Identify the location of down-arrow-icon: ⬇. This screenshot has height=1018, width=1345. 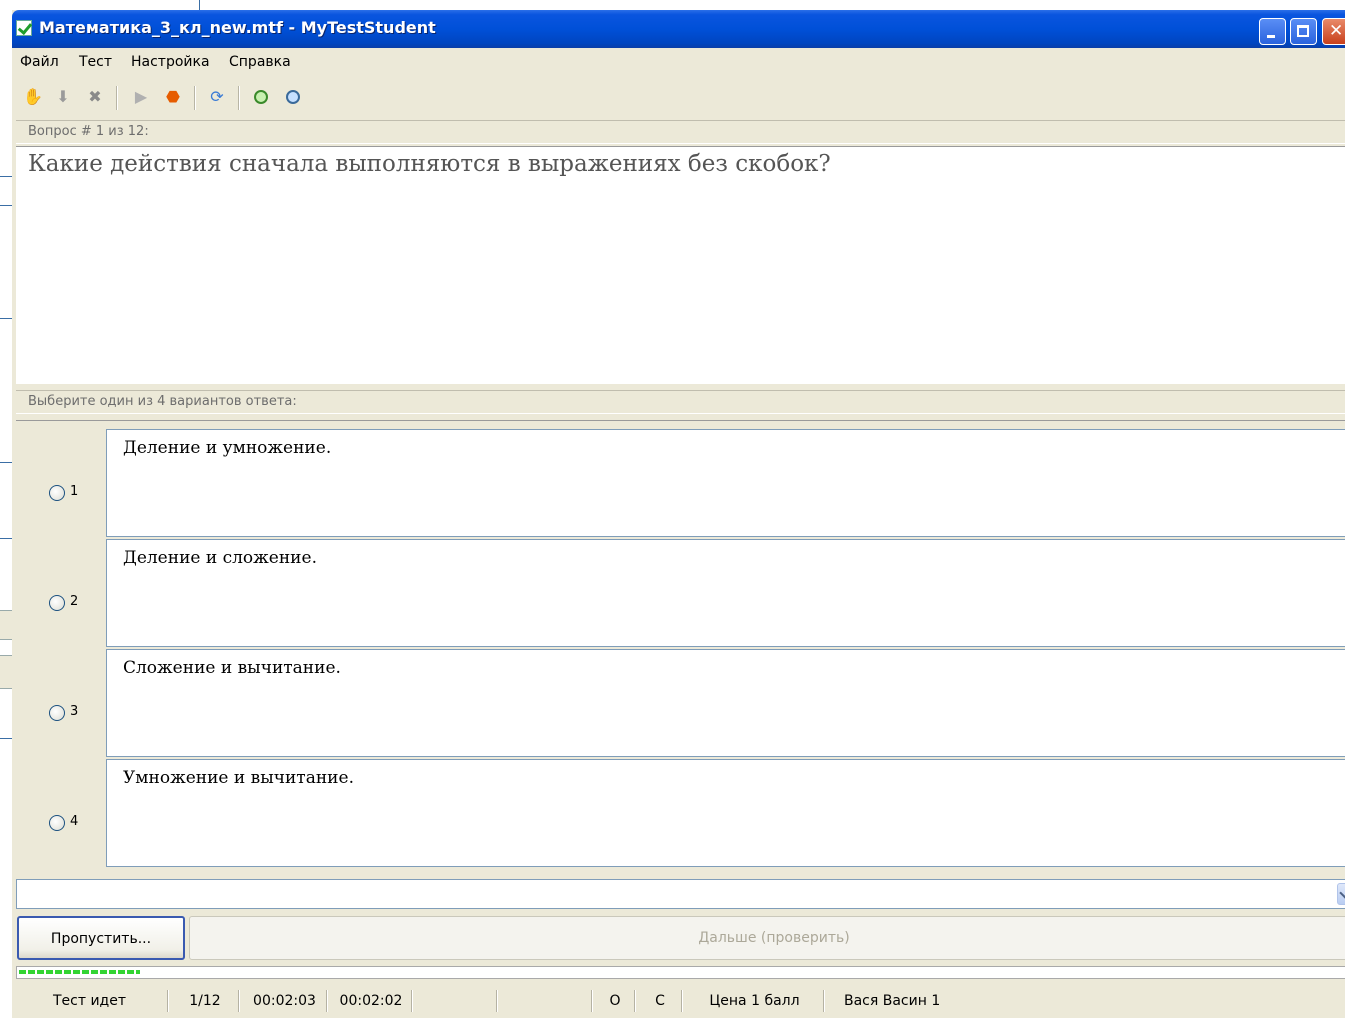
(63, 97).